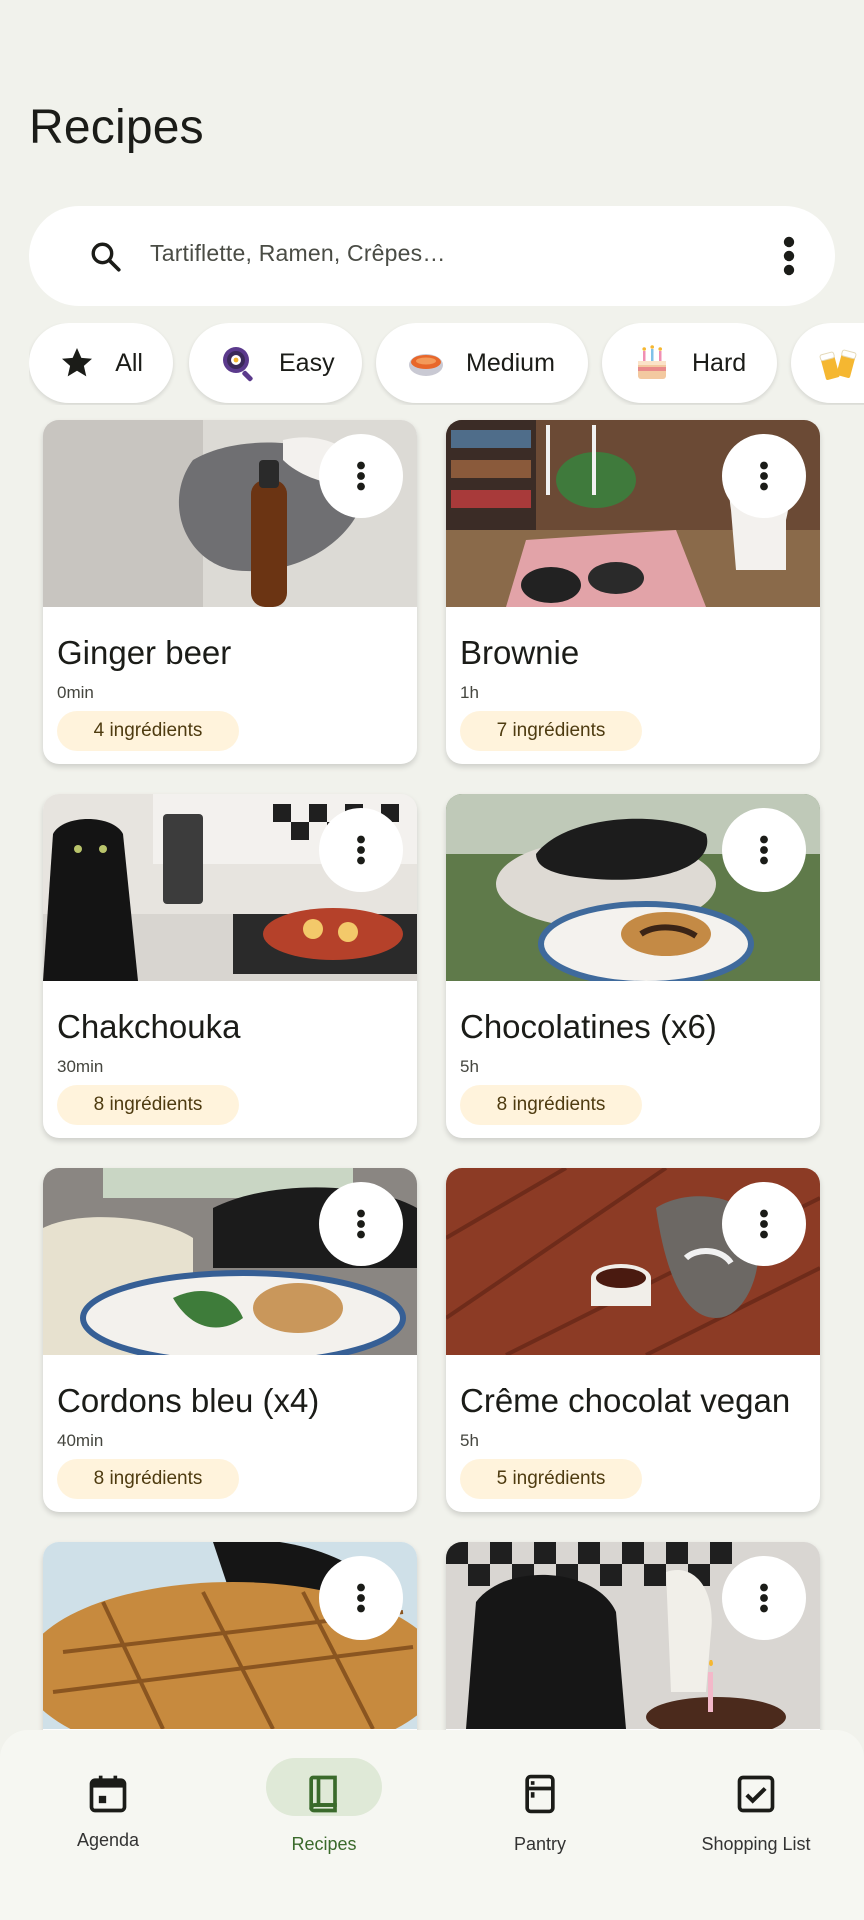 This screenshot has height=1920, width=864. Describe the element at coordinates (633, 1340) in the screenshot. I see `recipe-card: Crême chocolat vegan 5h 5 ingrédients` at that location.